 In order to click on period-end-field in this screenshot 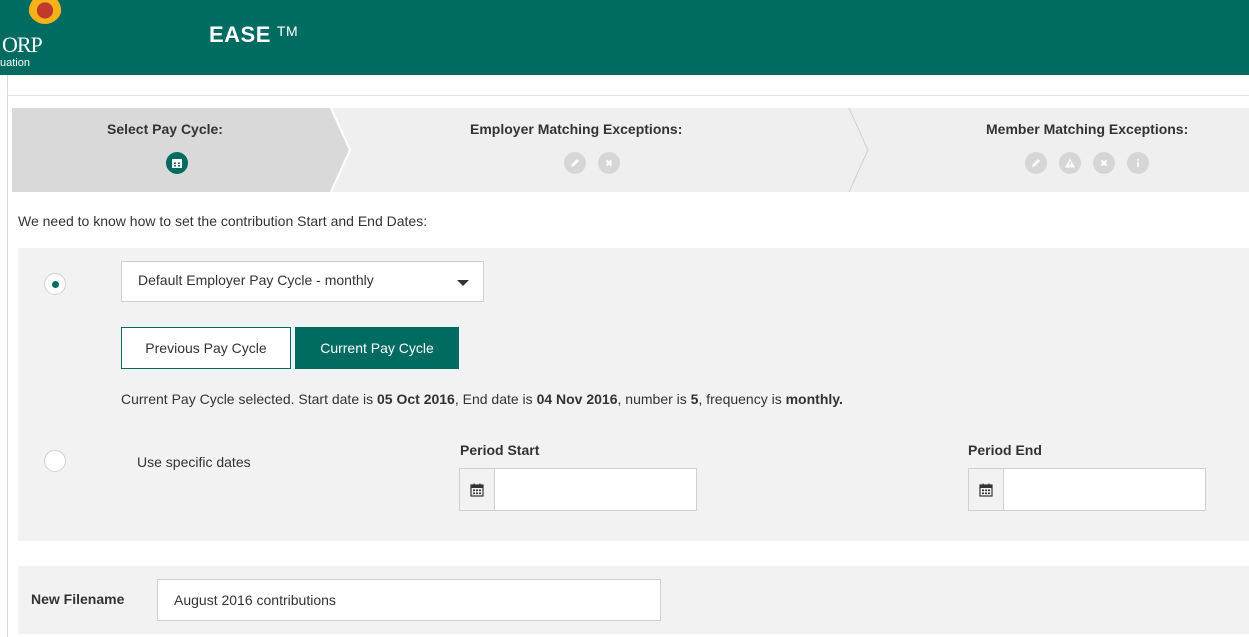, I will do `click(1087, 489)`.